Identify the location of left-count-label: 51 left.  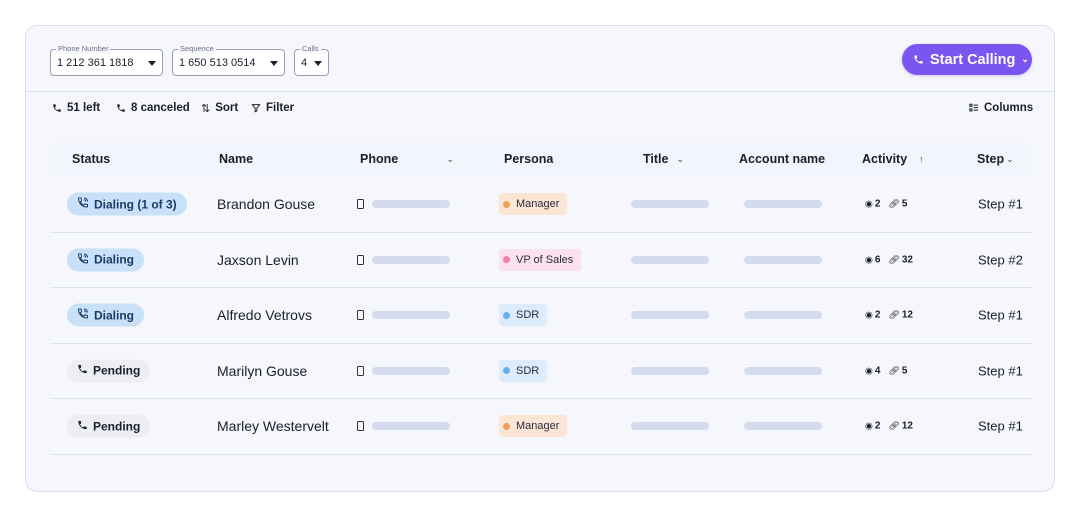
(84, 108).